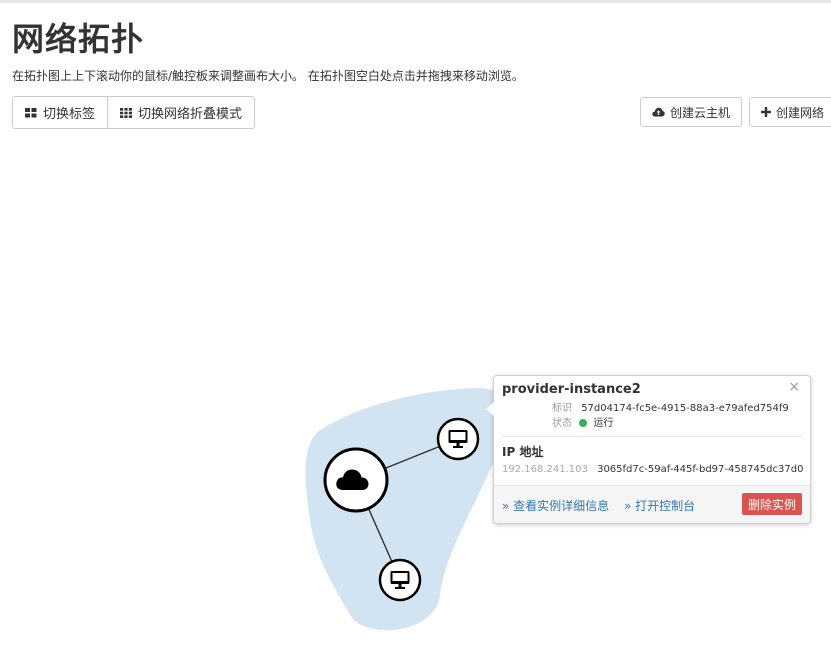  What do you see at coordinates (356, 480) in the screenshot?
I see `network-node` at bounding box center [356, 480].